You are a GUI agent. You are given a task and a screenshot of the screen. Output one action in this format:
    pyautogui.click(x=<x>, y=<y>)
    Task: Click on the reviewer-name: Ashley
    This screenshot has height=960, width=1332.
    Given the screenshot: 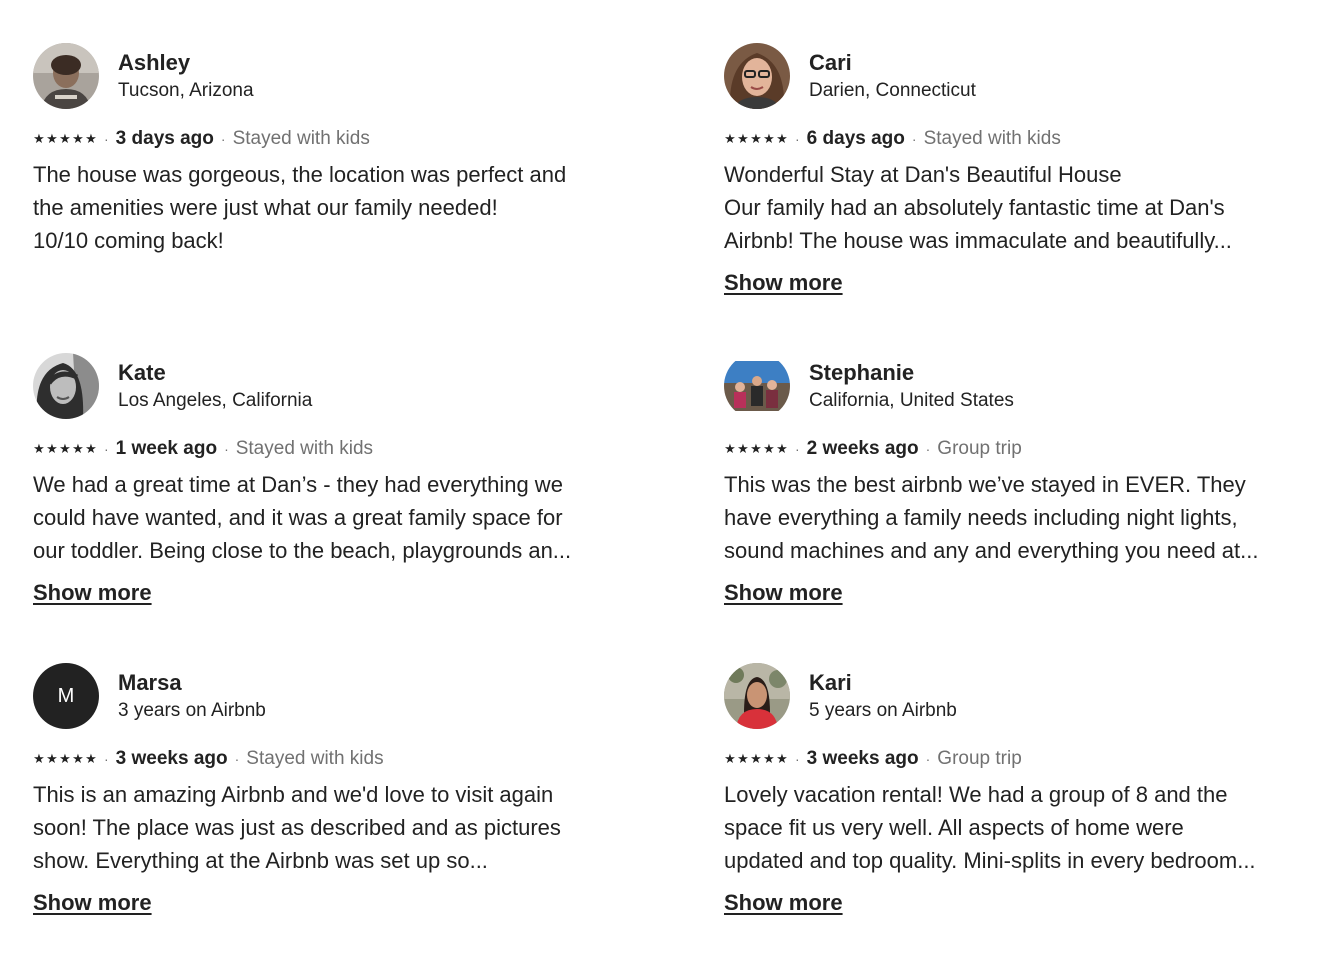 What is the action you would take?
    pyautogui.click(x=186, y=63)
    